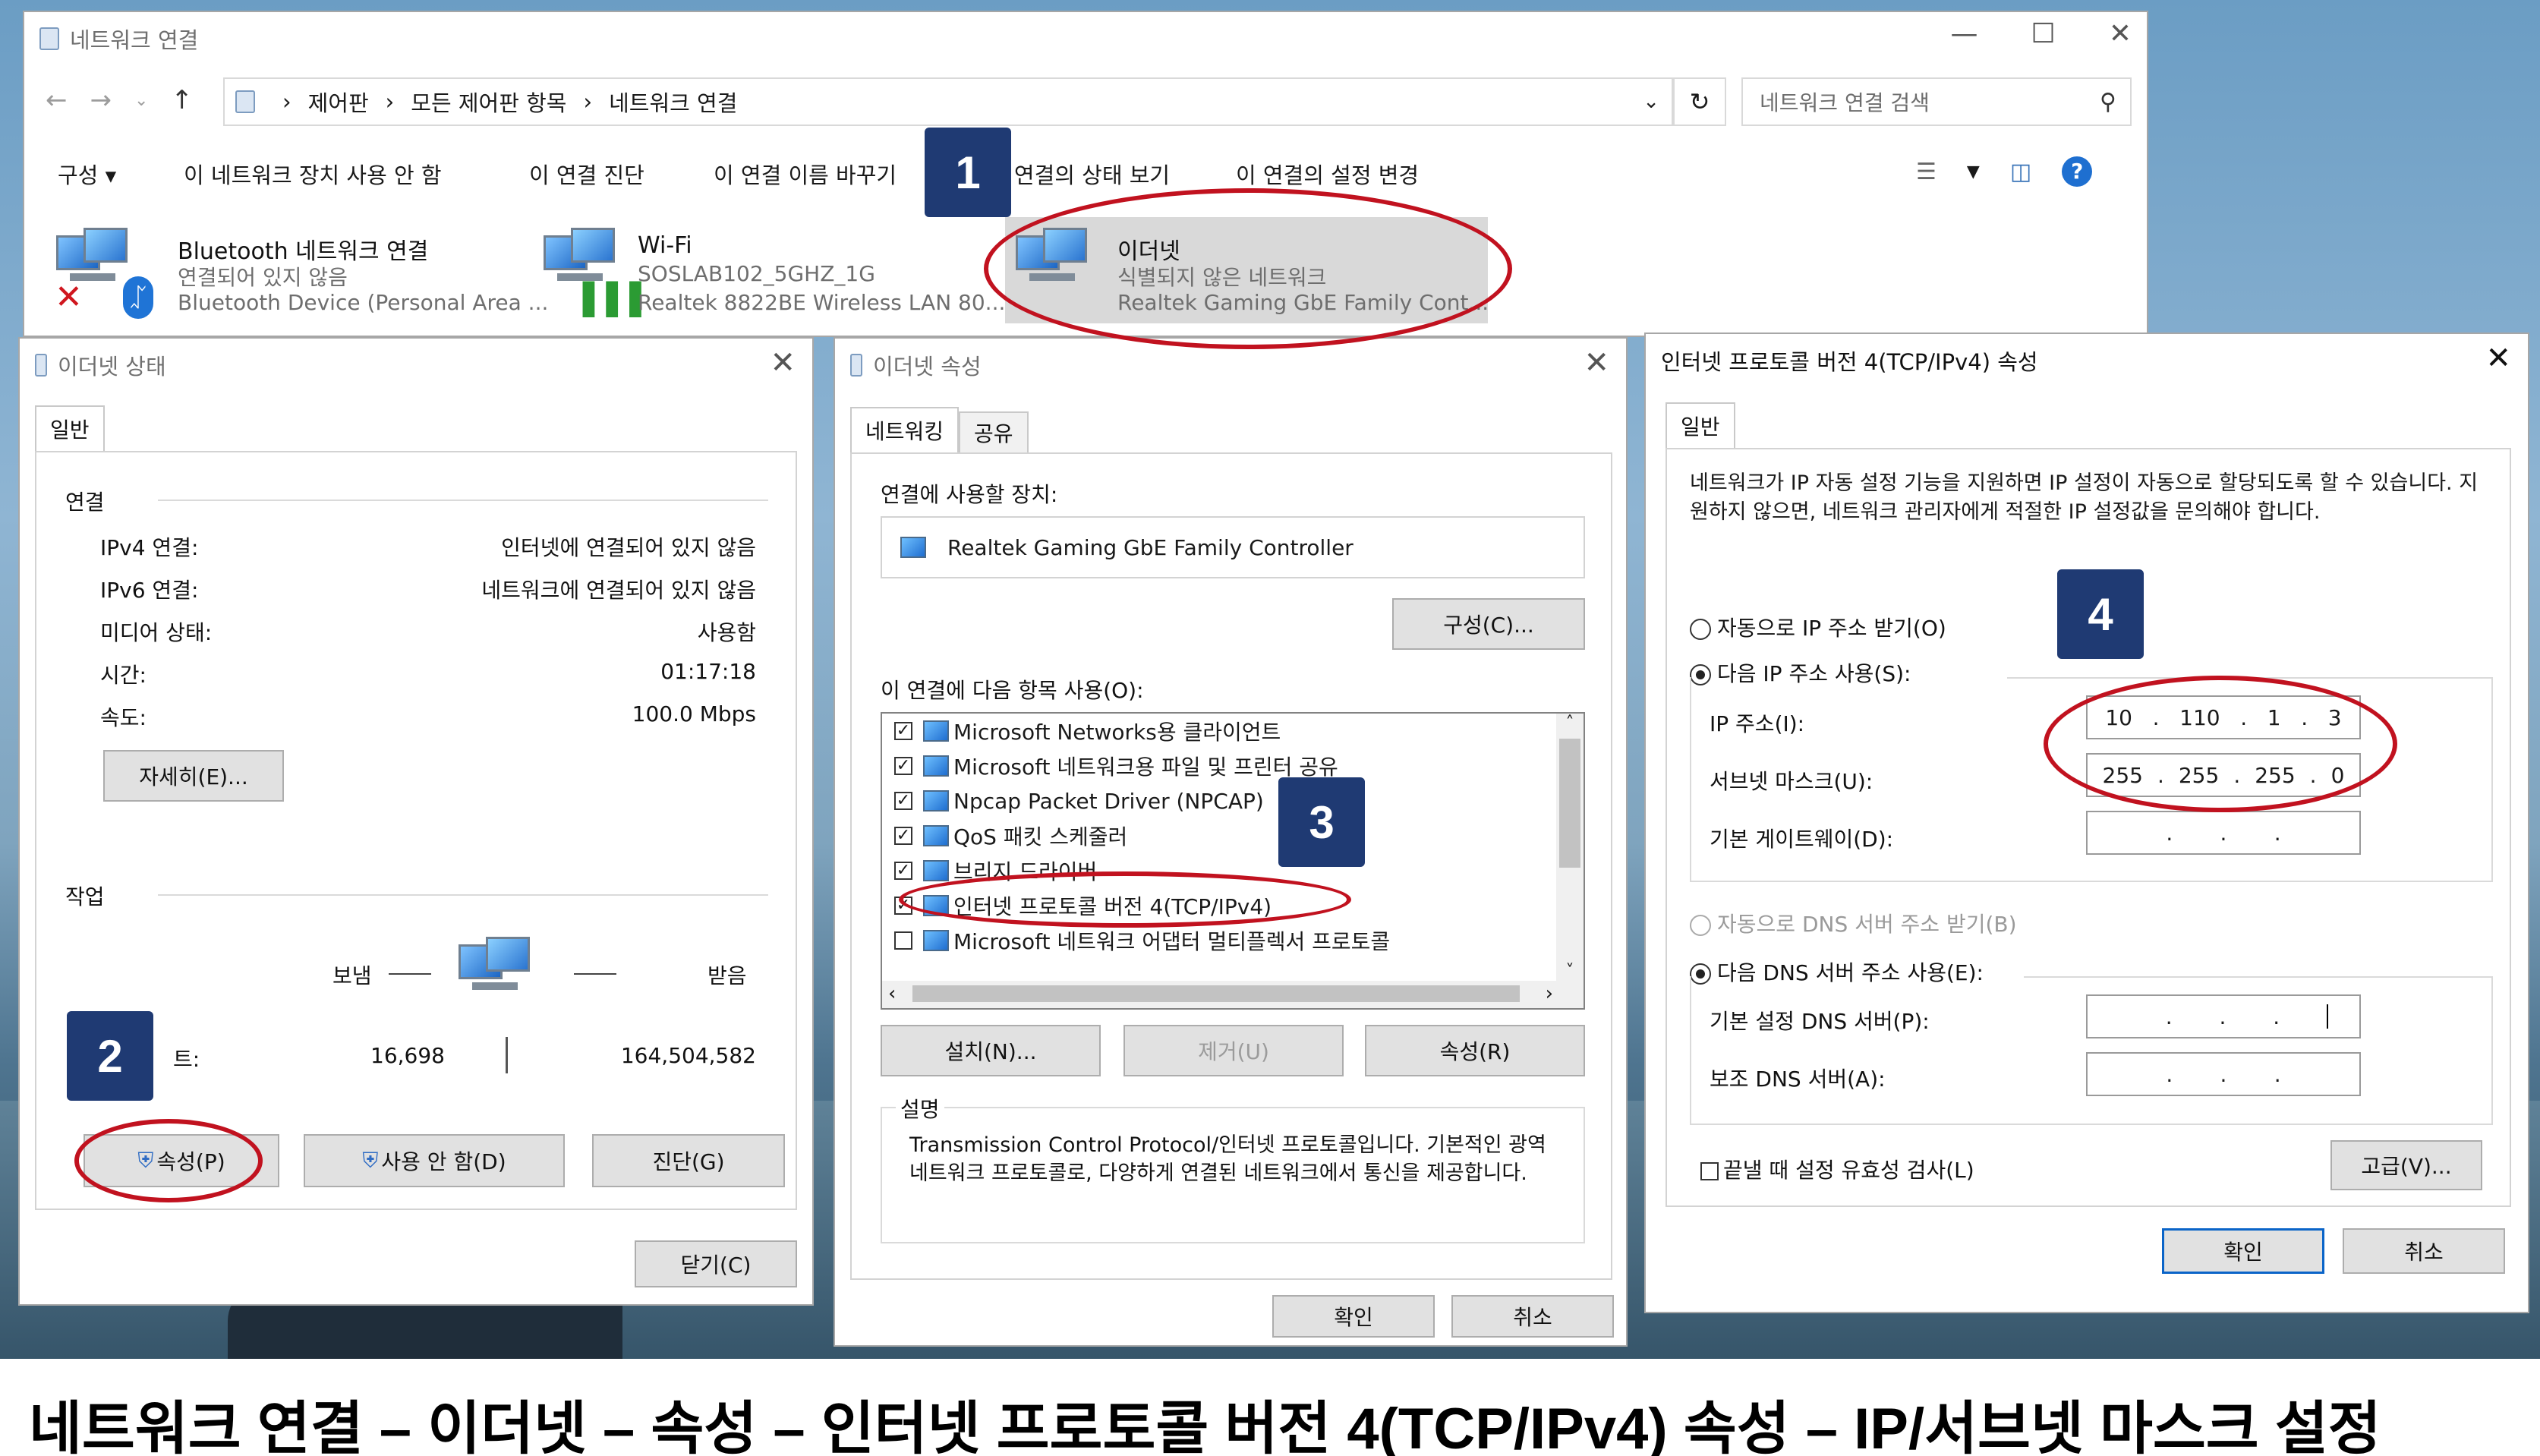 Image resolution: width=2540 pixels, height=1456 pixels. I want to click on scroll-thumb, so click(1569, 803).